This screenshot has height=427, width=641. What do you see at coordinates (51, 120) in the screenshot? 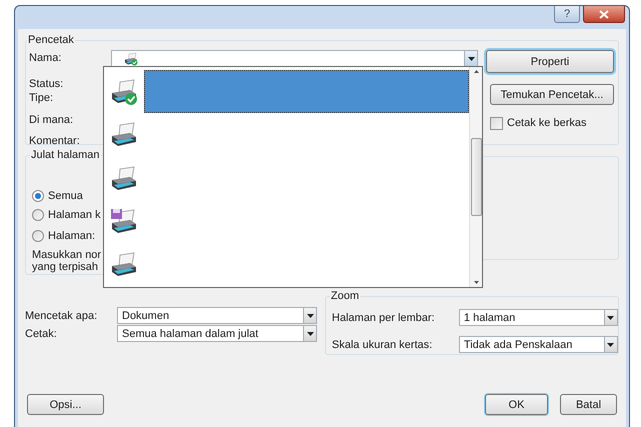
I see `field-label: Di mana:` at bounding box center [51, 120].